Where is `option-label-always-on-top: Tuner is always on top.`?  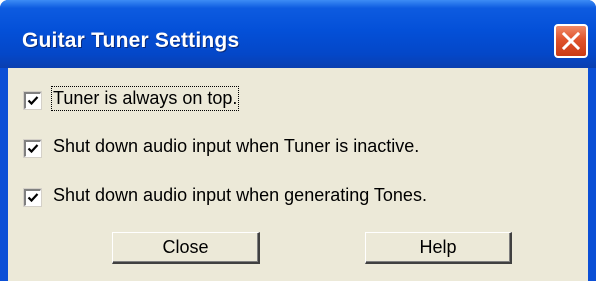 option-label-always-on-top: Tuner is always on top. is located at coordinates (145, 98).